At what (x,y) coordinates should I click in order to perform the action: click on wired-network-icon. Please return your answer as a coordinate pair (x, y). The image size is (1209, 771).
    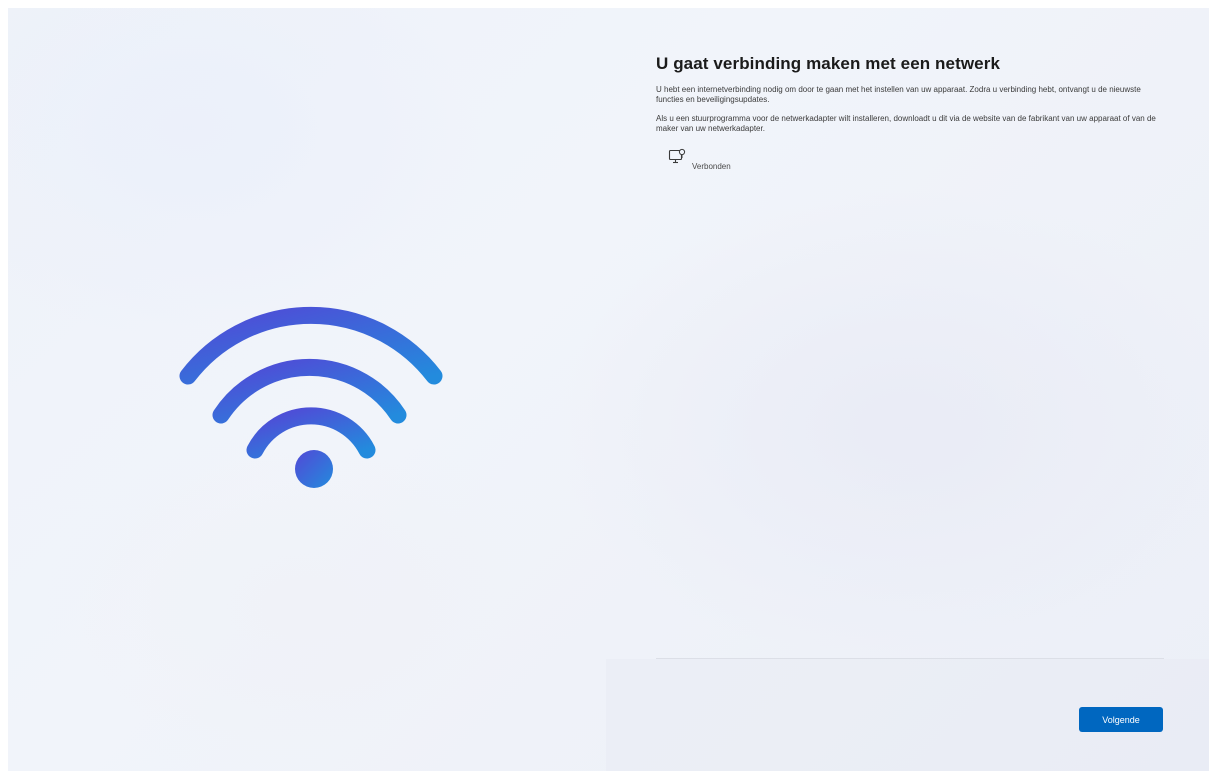
    Looking at the image, I should click on (677, 157).